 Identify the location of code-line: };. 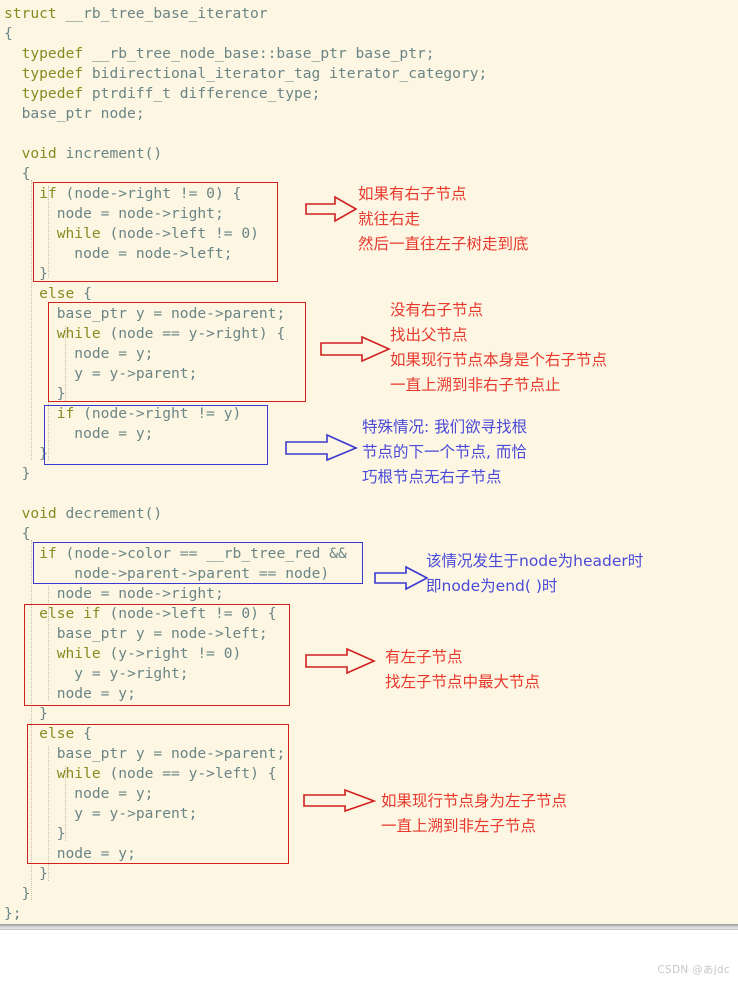
(13, 913).